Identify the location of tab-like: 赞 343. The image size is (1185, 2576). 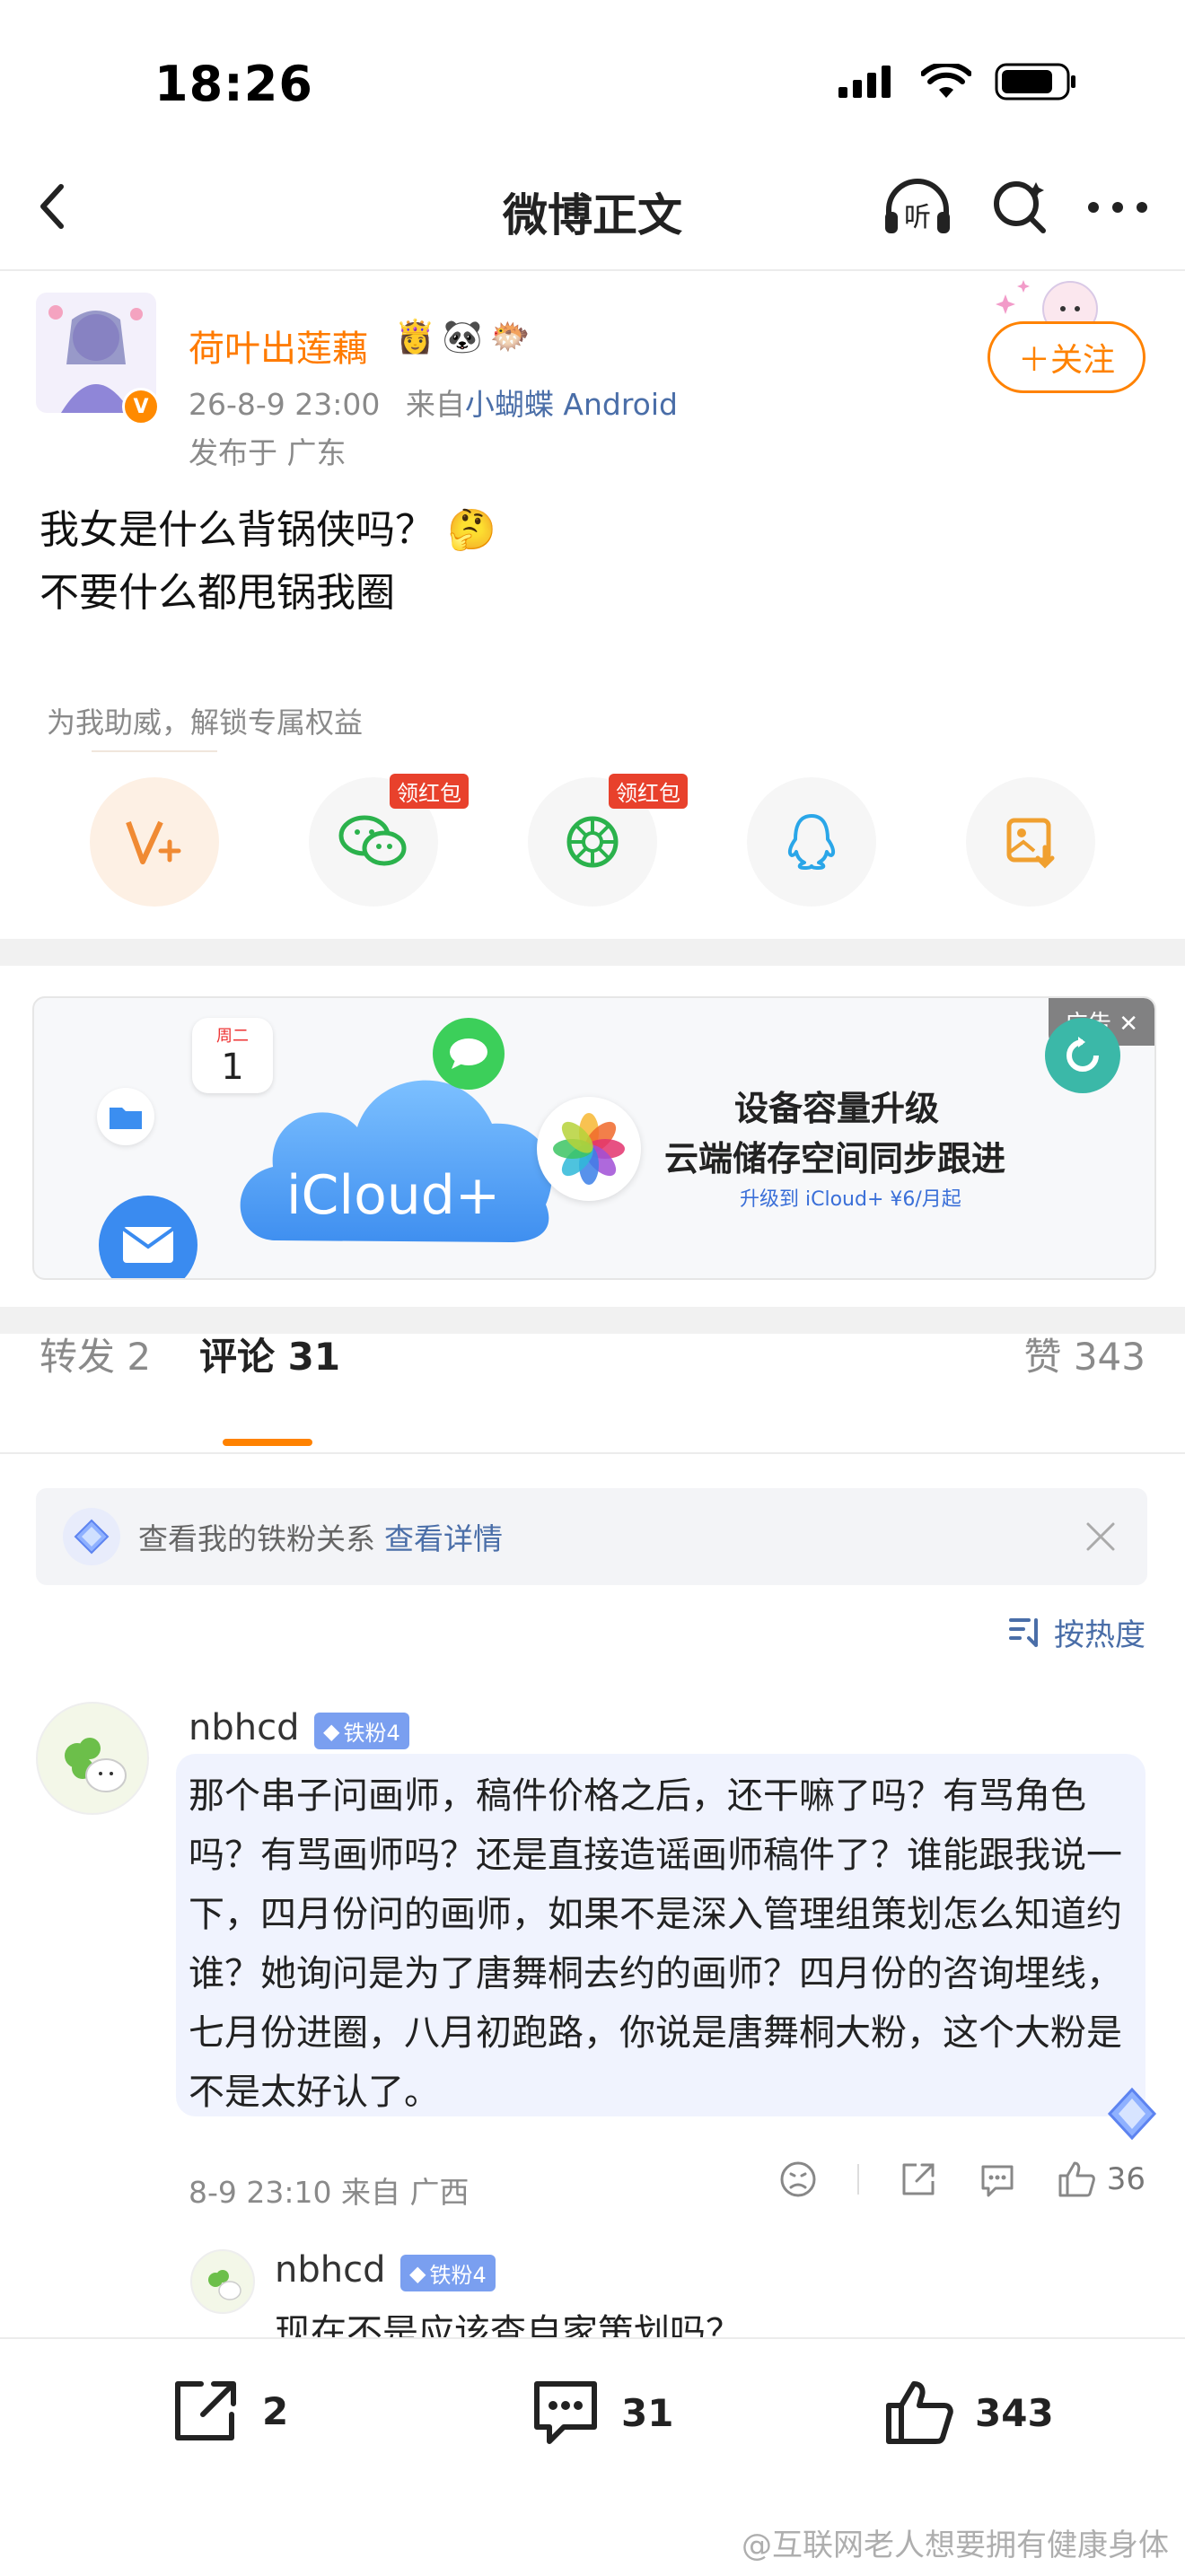
(1084, 1354).